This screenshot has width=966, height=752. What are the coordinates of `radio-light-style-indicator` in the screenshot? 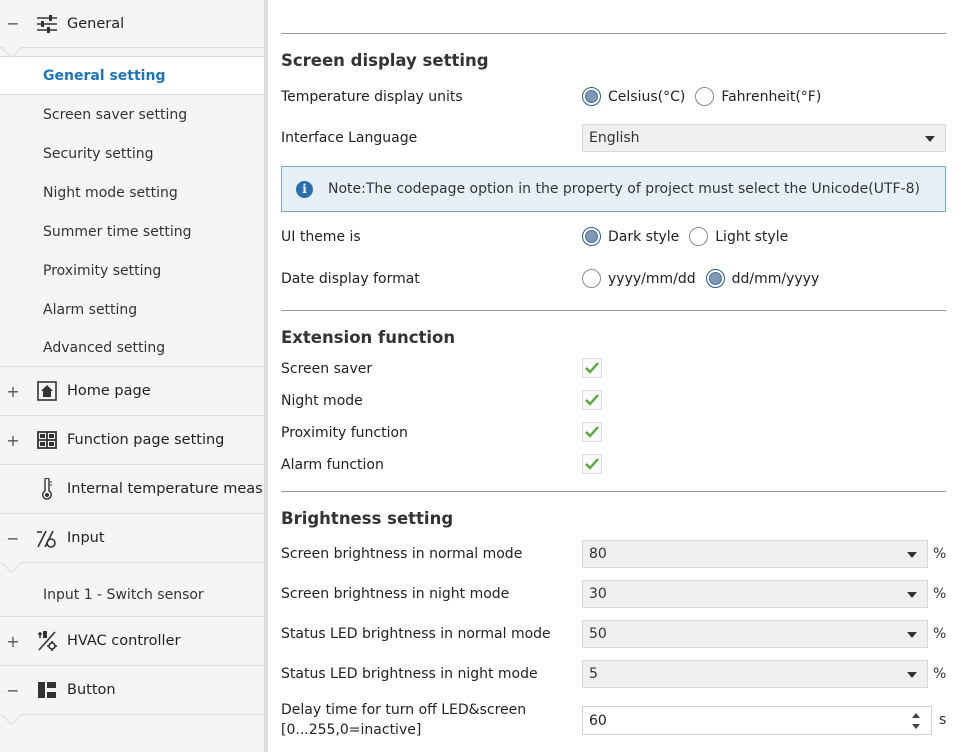 It's located at (699, 236).